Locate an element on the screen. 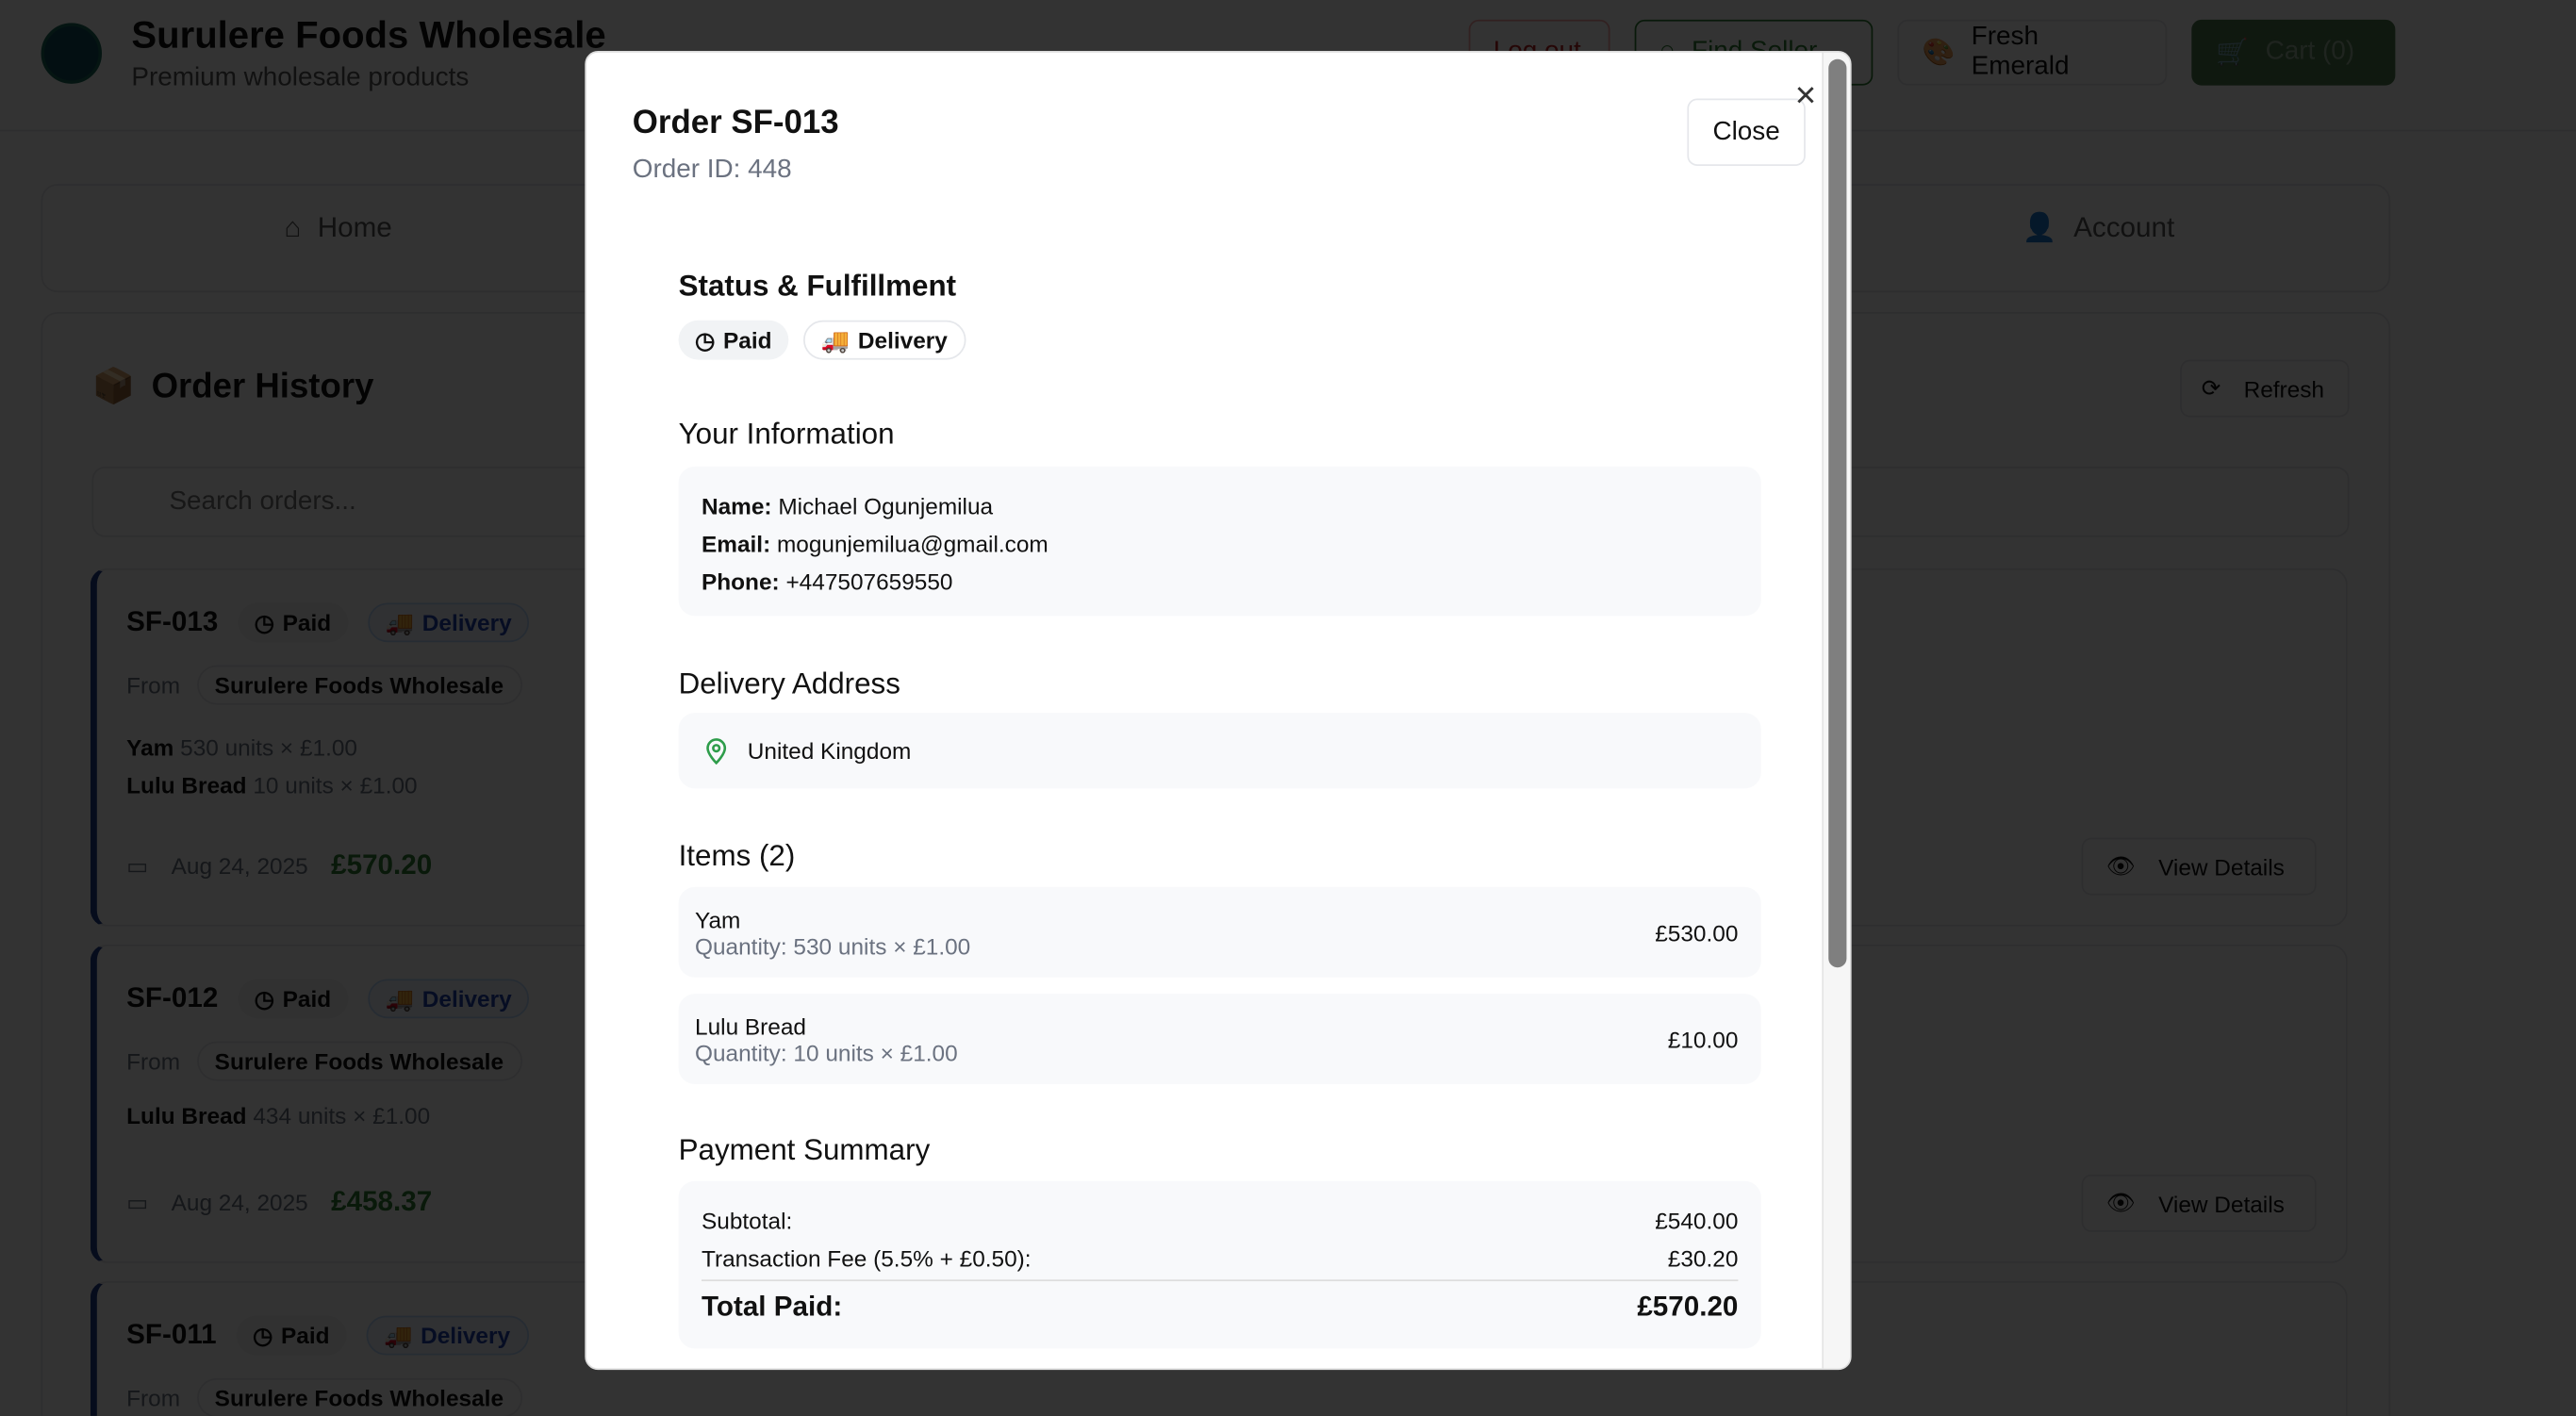 The height and width of the screenshot is (1416, 2576). order-footer: ▭ Aug 24, 2025 £570.20 is located at coordinates (279, 865).